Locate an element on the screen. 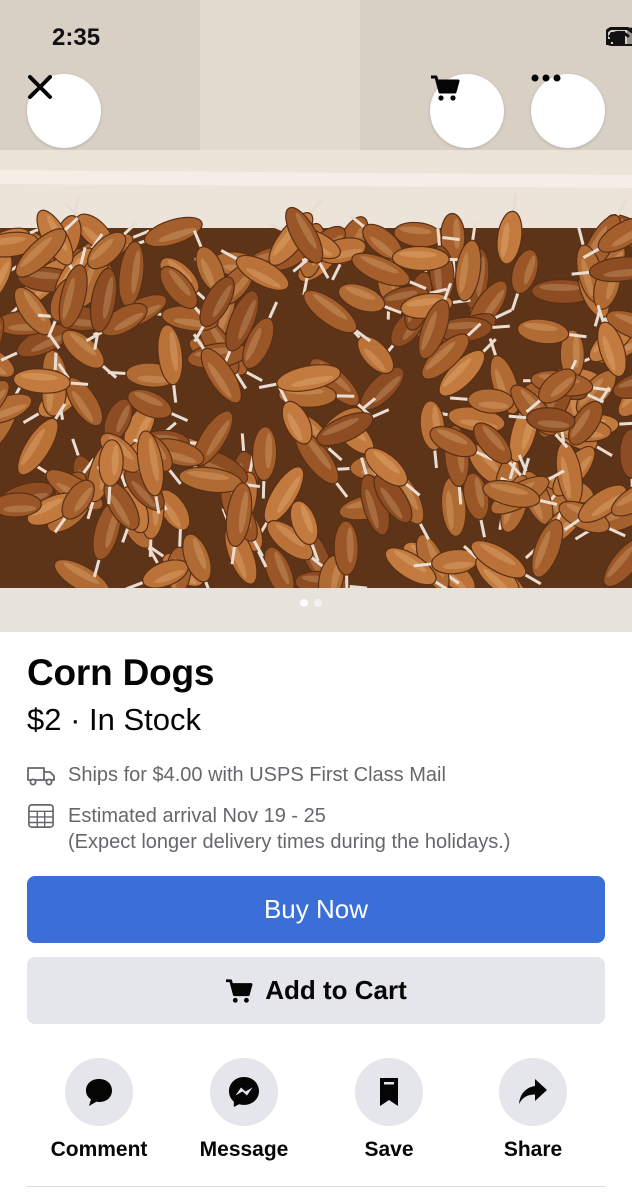  message-label: Message is located at coordinates (244, 1149).